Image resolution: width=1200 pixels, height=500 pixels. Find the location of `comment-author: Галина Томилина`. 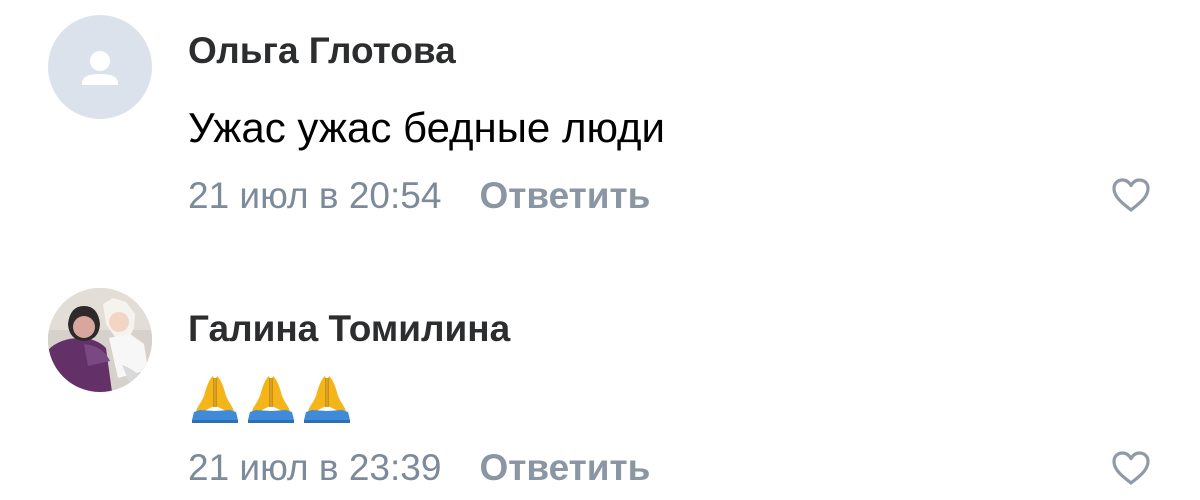

comment-author: Галина Томилина is located at coordinates (349, 329).